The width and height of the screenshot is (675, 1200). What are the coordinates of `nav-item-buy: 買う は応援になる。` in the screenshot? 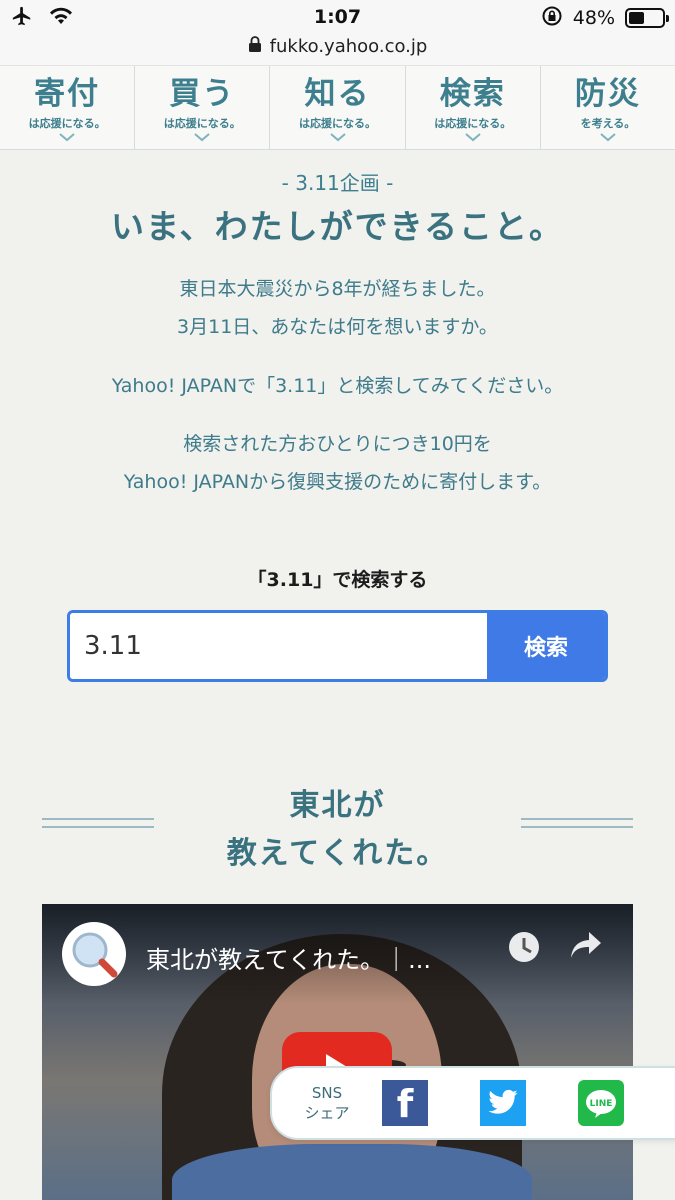 It's located at (203, 107).